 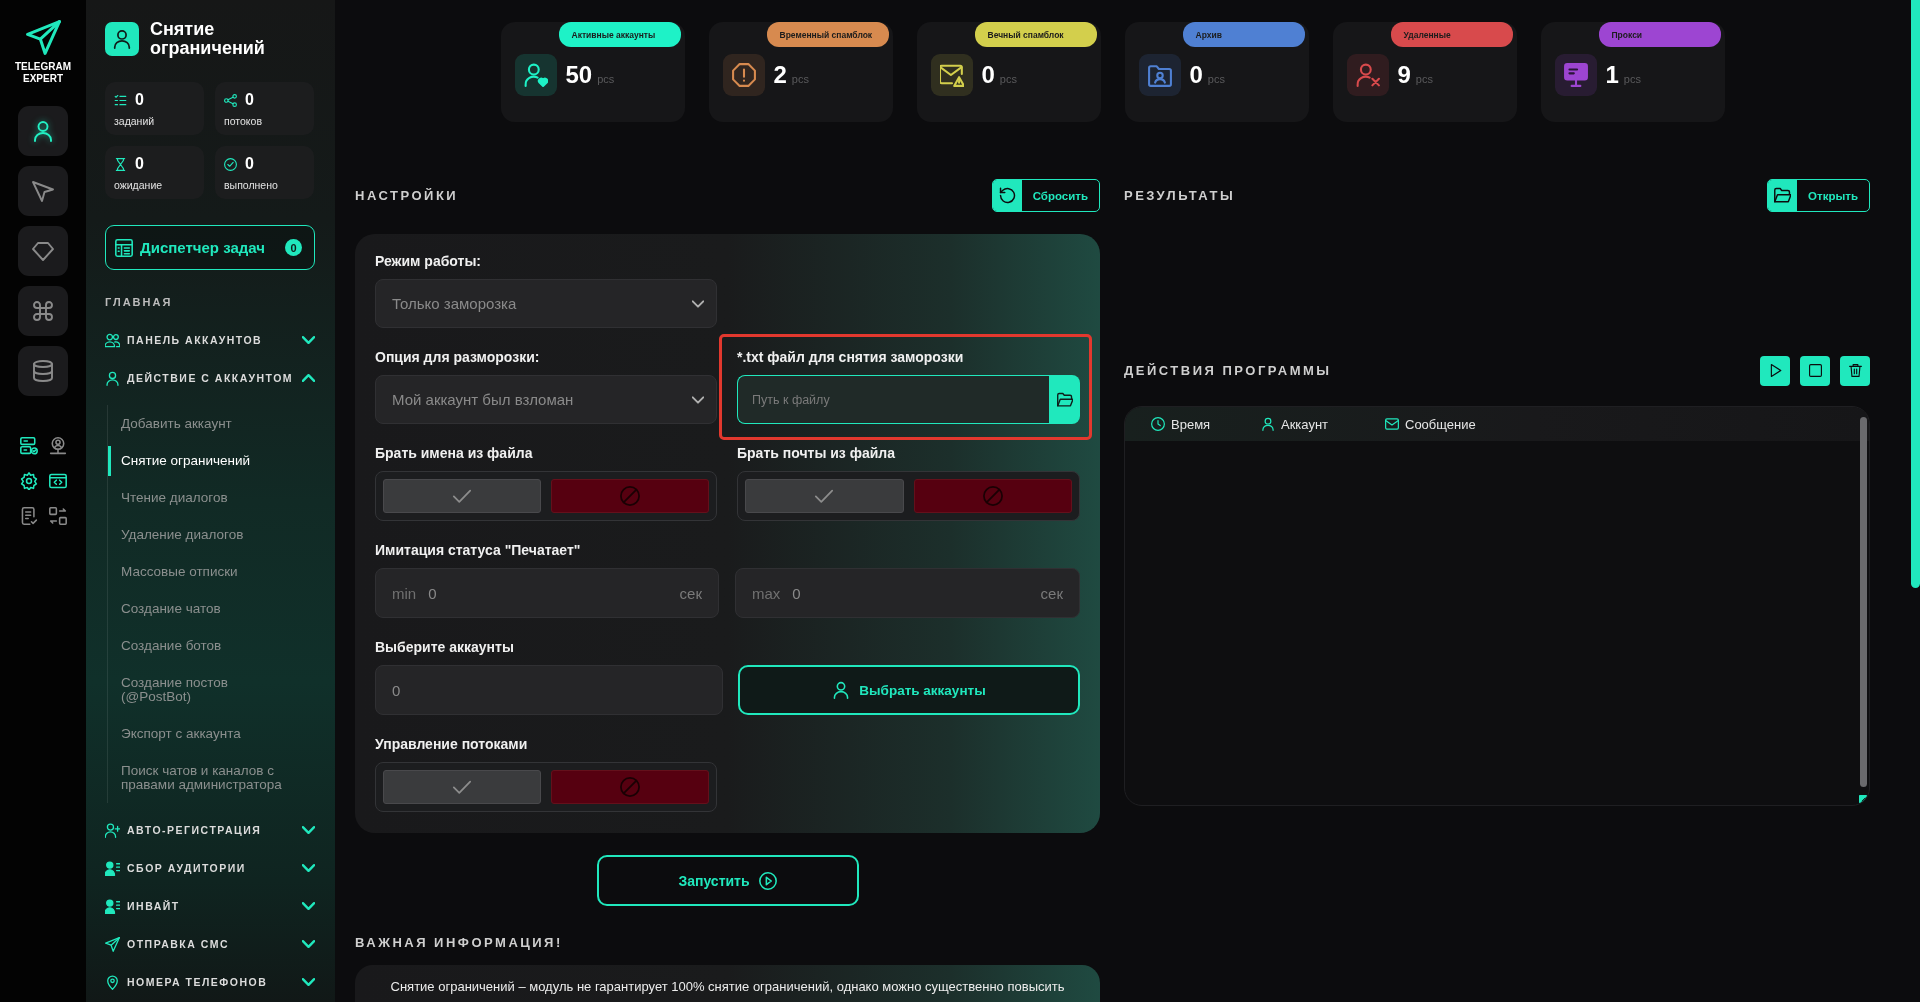 I want to click on mail-warning-icon, so click(x=951, y=75).